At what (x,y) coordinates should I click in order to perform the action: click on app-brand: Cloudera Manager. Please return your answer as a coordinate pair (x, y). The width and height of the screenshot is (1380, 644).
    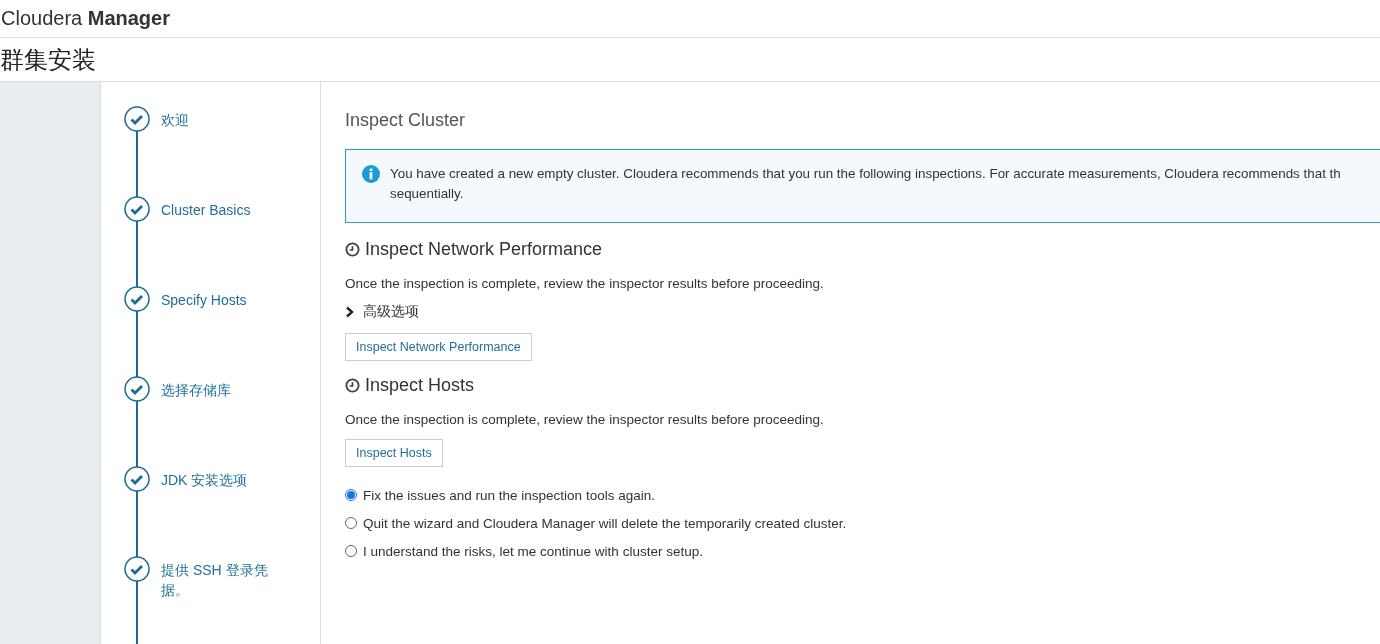
    Looking at the image, I should click on (85, 18).